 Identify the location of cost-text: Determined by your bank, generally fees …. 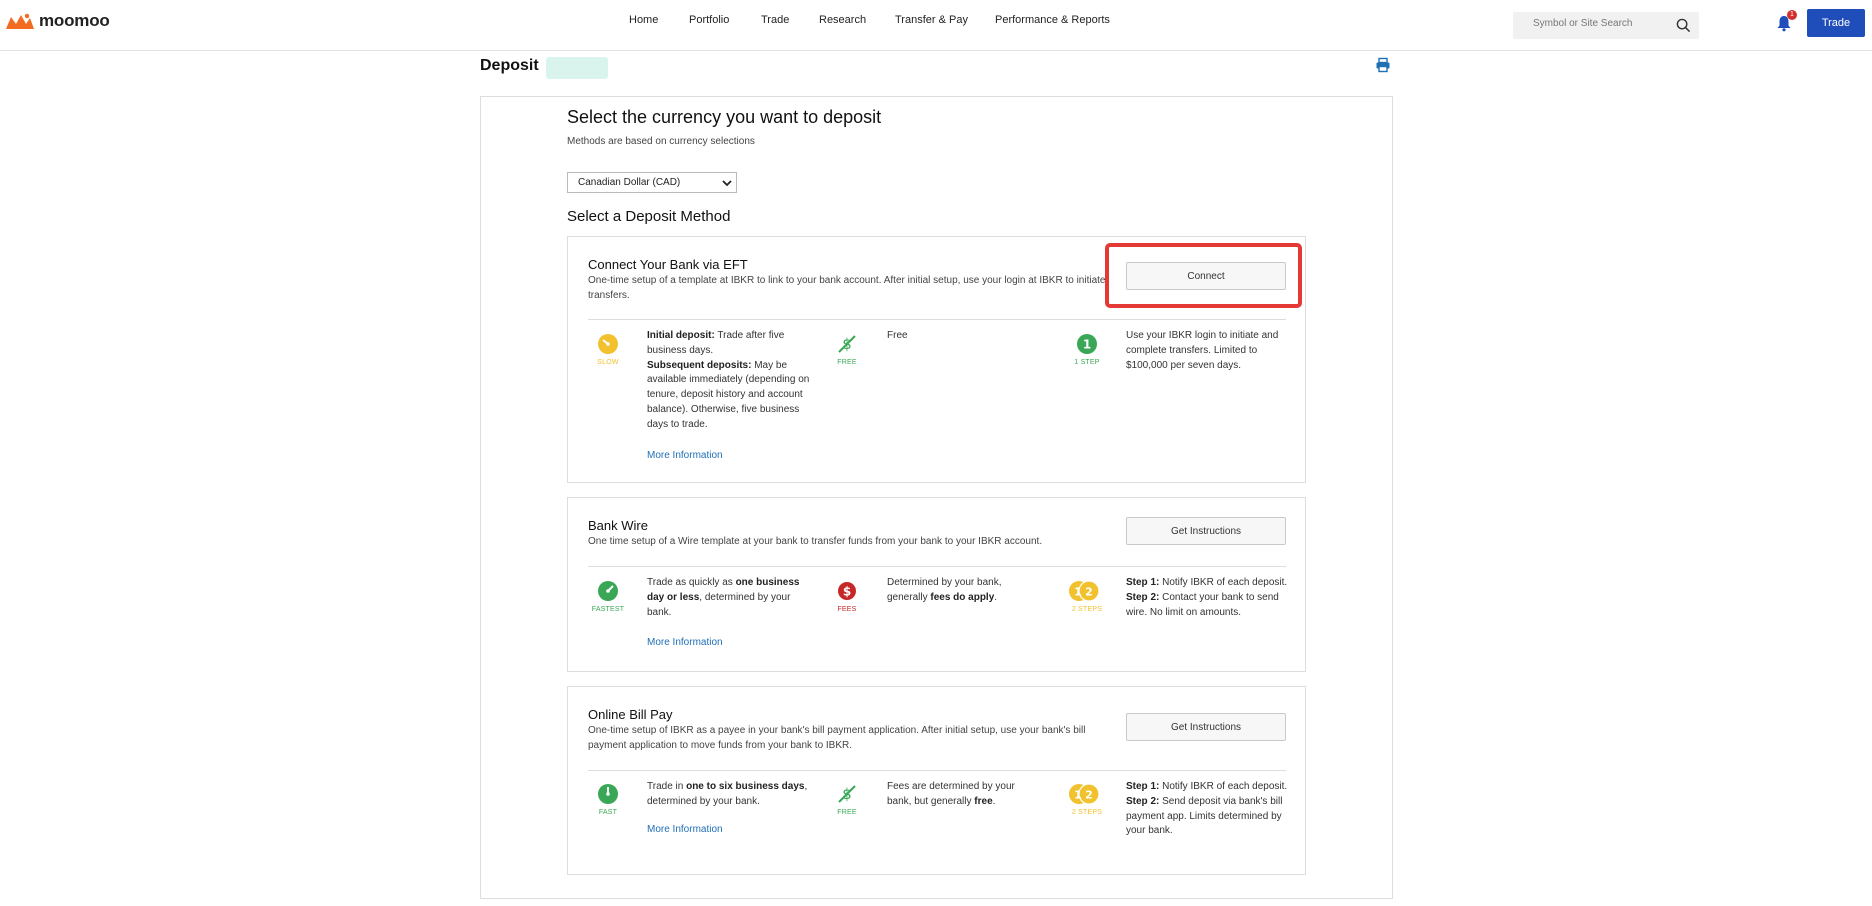
(962, 591).